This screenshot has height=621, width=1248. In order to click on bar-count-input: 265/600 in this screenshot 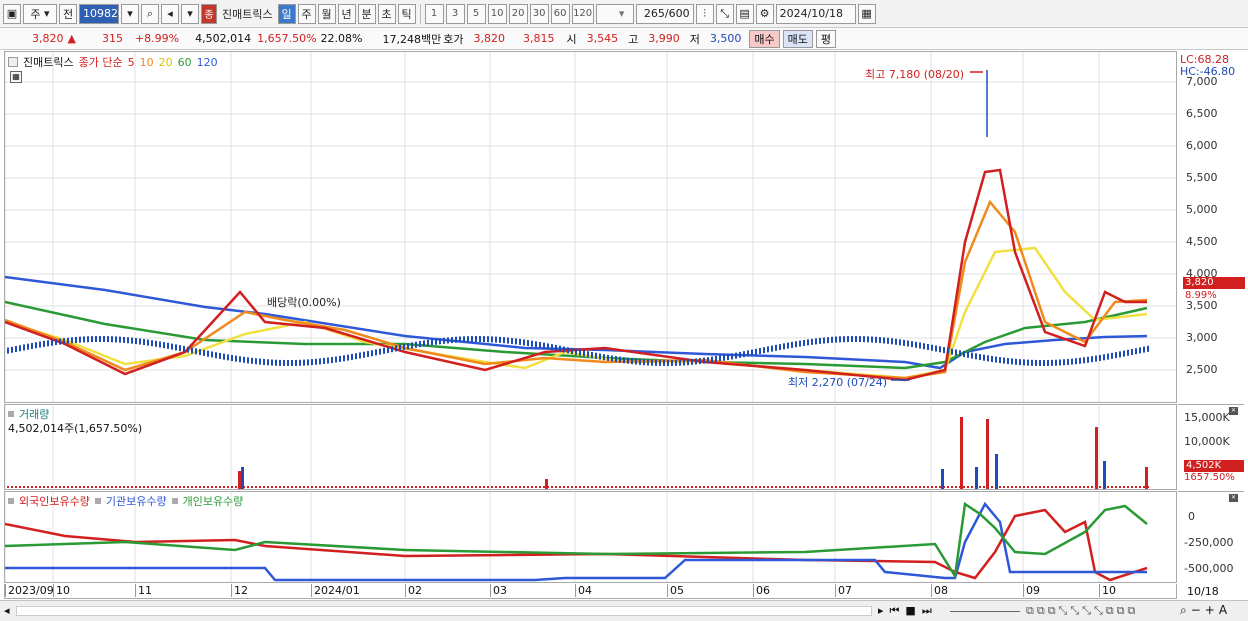, I will do `click(664, 13)`.